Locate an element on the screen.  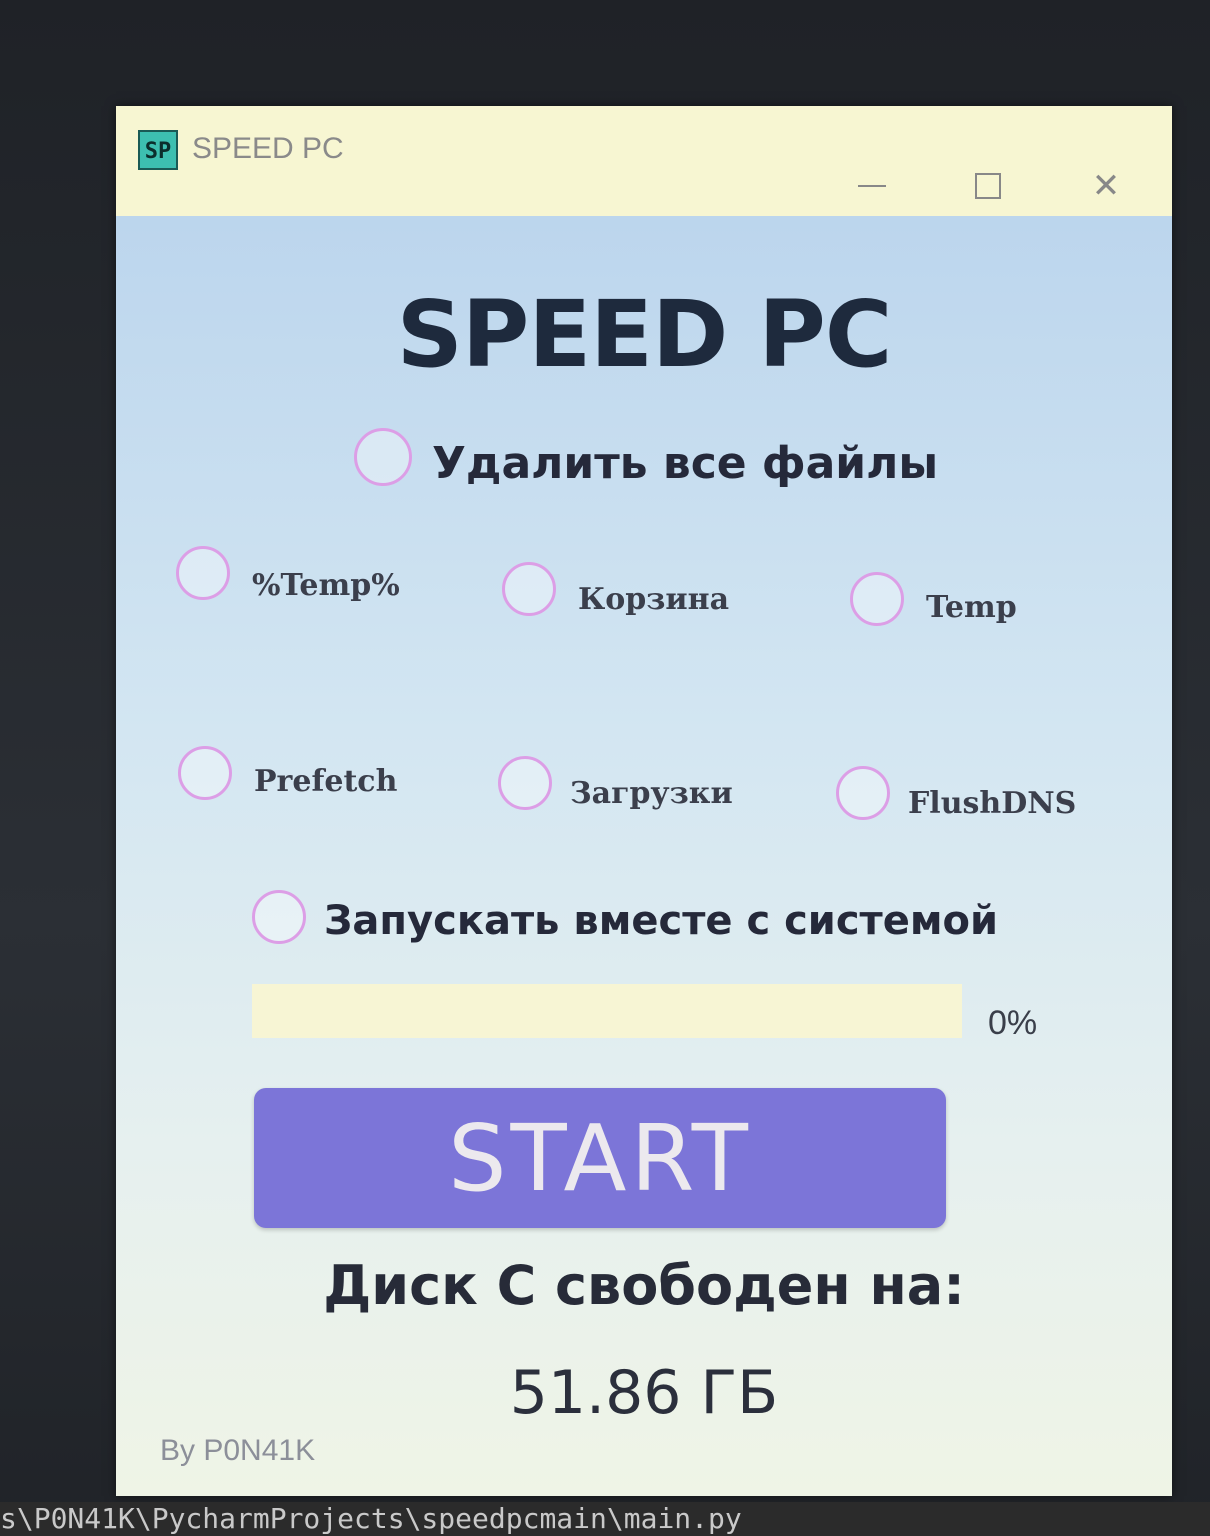
maximize-icon is located at coordinates (988, 186).